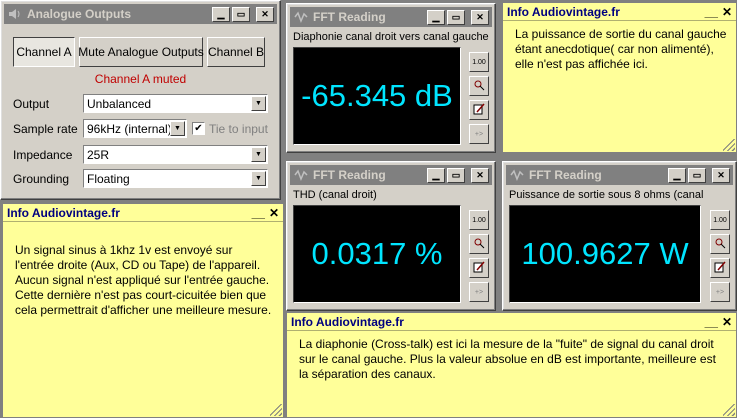 This screenshot has height=418, width=737. Describe the element at coordinates (141, 52) in the screenshot. I see `mute-analogue-outputs-button: Mute Analogue Outputs` at that location.